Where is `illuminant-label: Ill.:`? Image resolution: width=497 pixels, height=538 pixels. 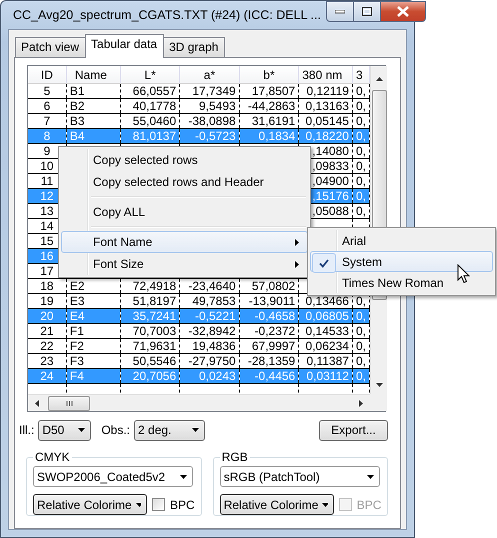
illuminant-label: Ill.: is located at coordinates (26, 430).